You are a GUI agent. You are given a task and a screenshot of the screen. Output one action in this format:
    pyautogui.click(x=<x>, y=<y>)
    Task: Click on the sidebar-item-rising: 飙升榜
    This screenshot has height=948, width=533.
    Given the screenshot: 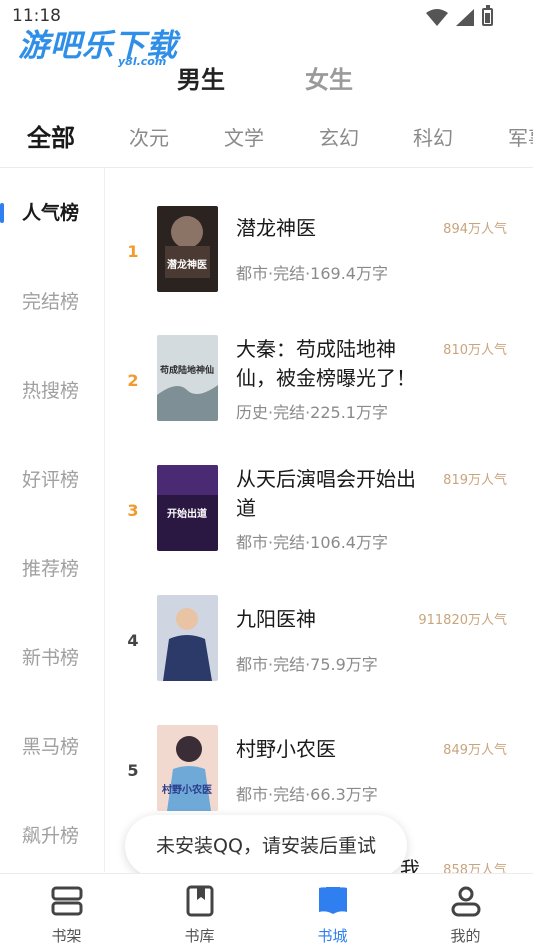 What is the action you would take?
    pyautogui.click(x=52, y=836)
    